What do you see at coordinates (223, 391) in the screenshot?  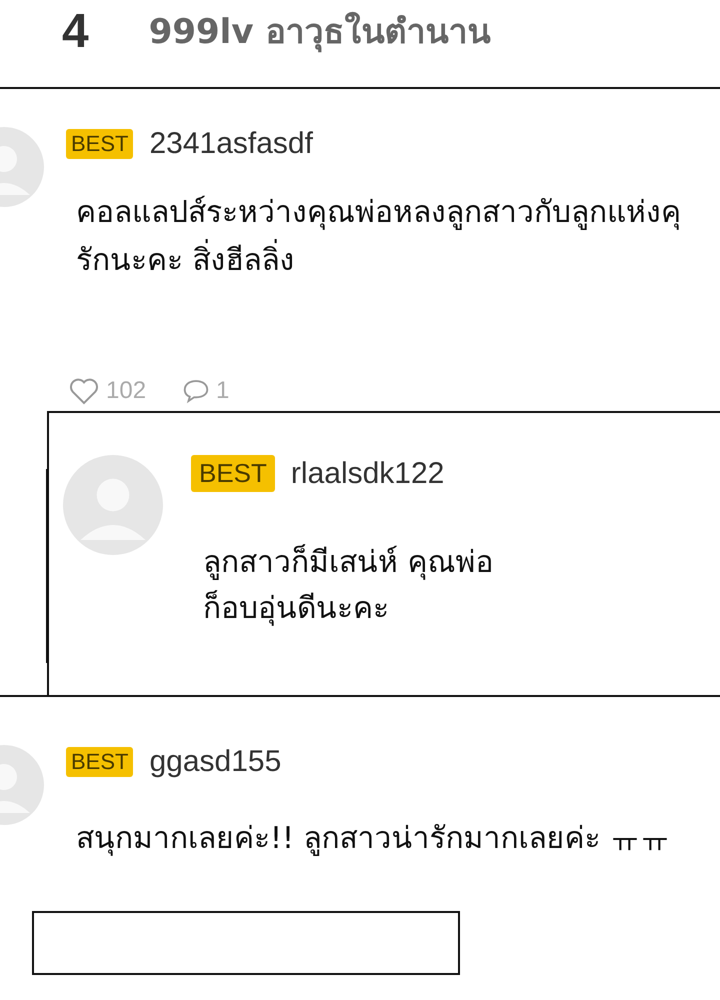 I see `reply-count: 1` at bounding box center [223, 391].